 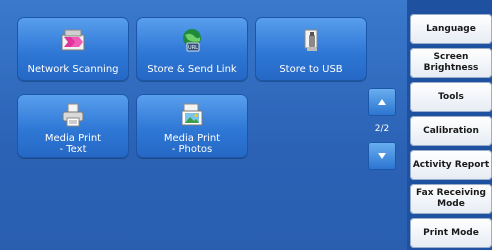 I want to click on arrow-up-icon, so click(x=382, y=102).